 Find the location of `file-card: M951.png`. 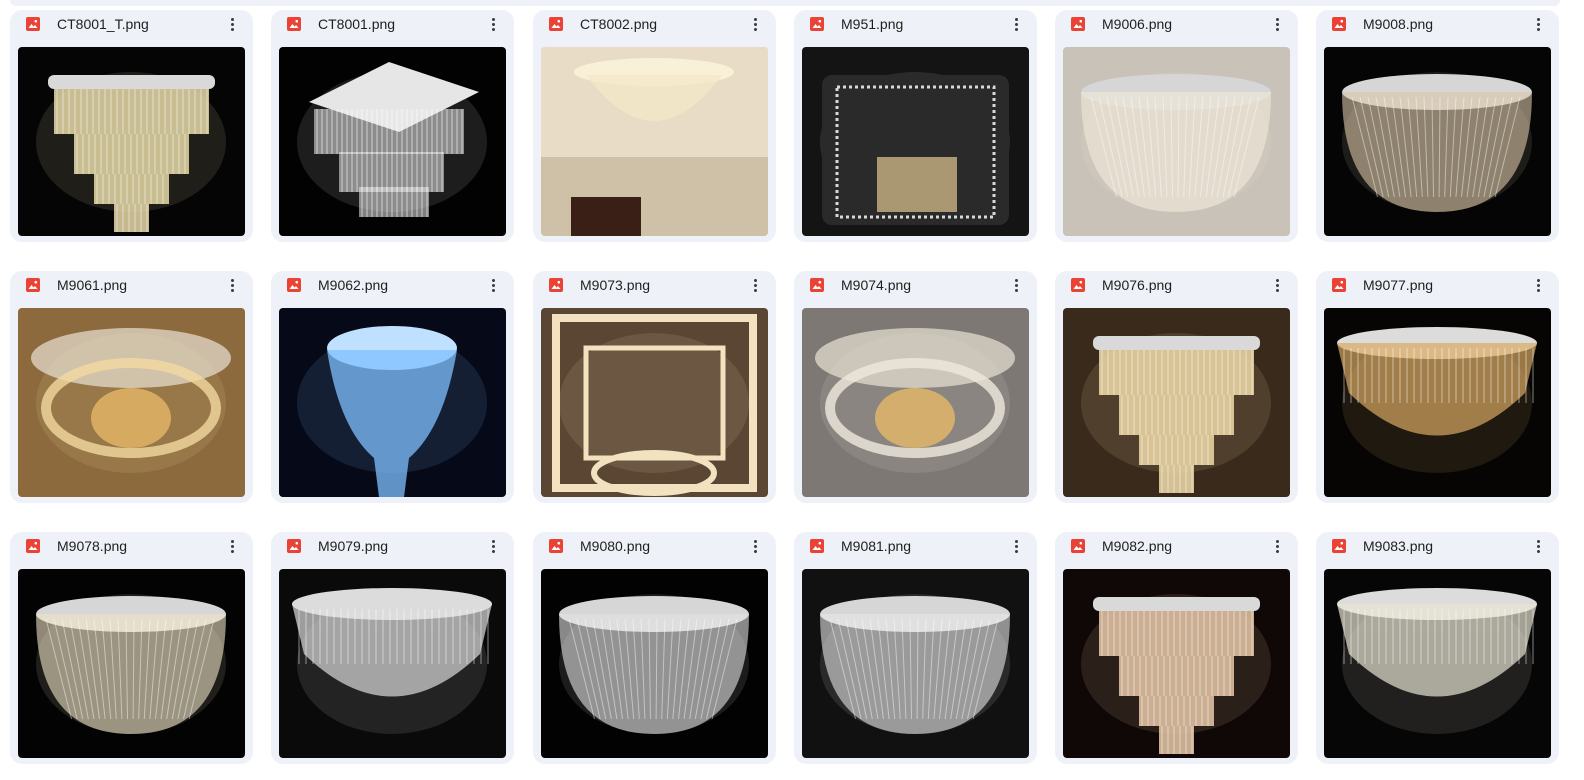

file-card: M951.png is located at coordinates (915, 126).